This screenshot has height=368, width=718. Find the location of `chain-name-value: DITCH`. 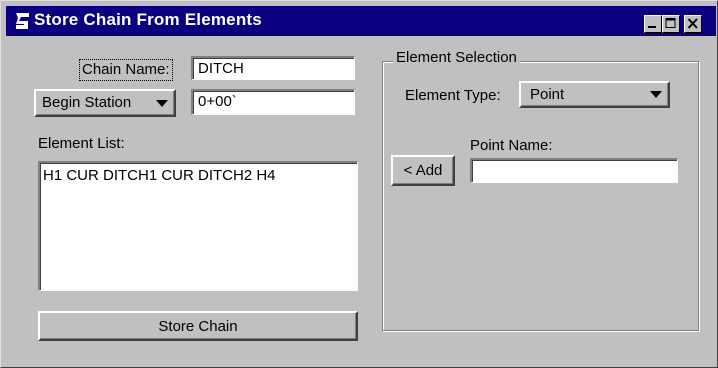

chain-name-value: DITCH is located at coordinates (221, 68).